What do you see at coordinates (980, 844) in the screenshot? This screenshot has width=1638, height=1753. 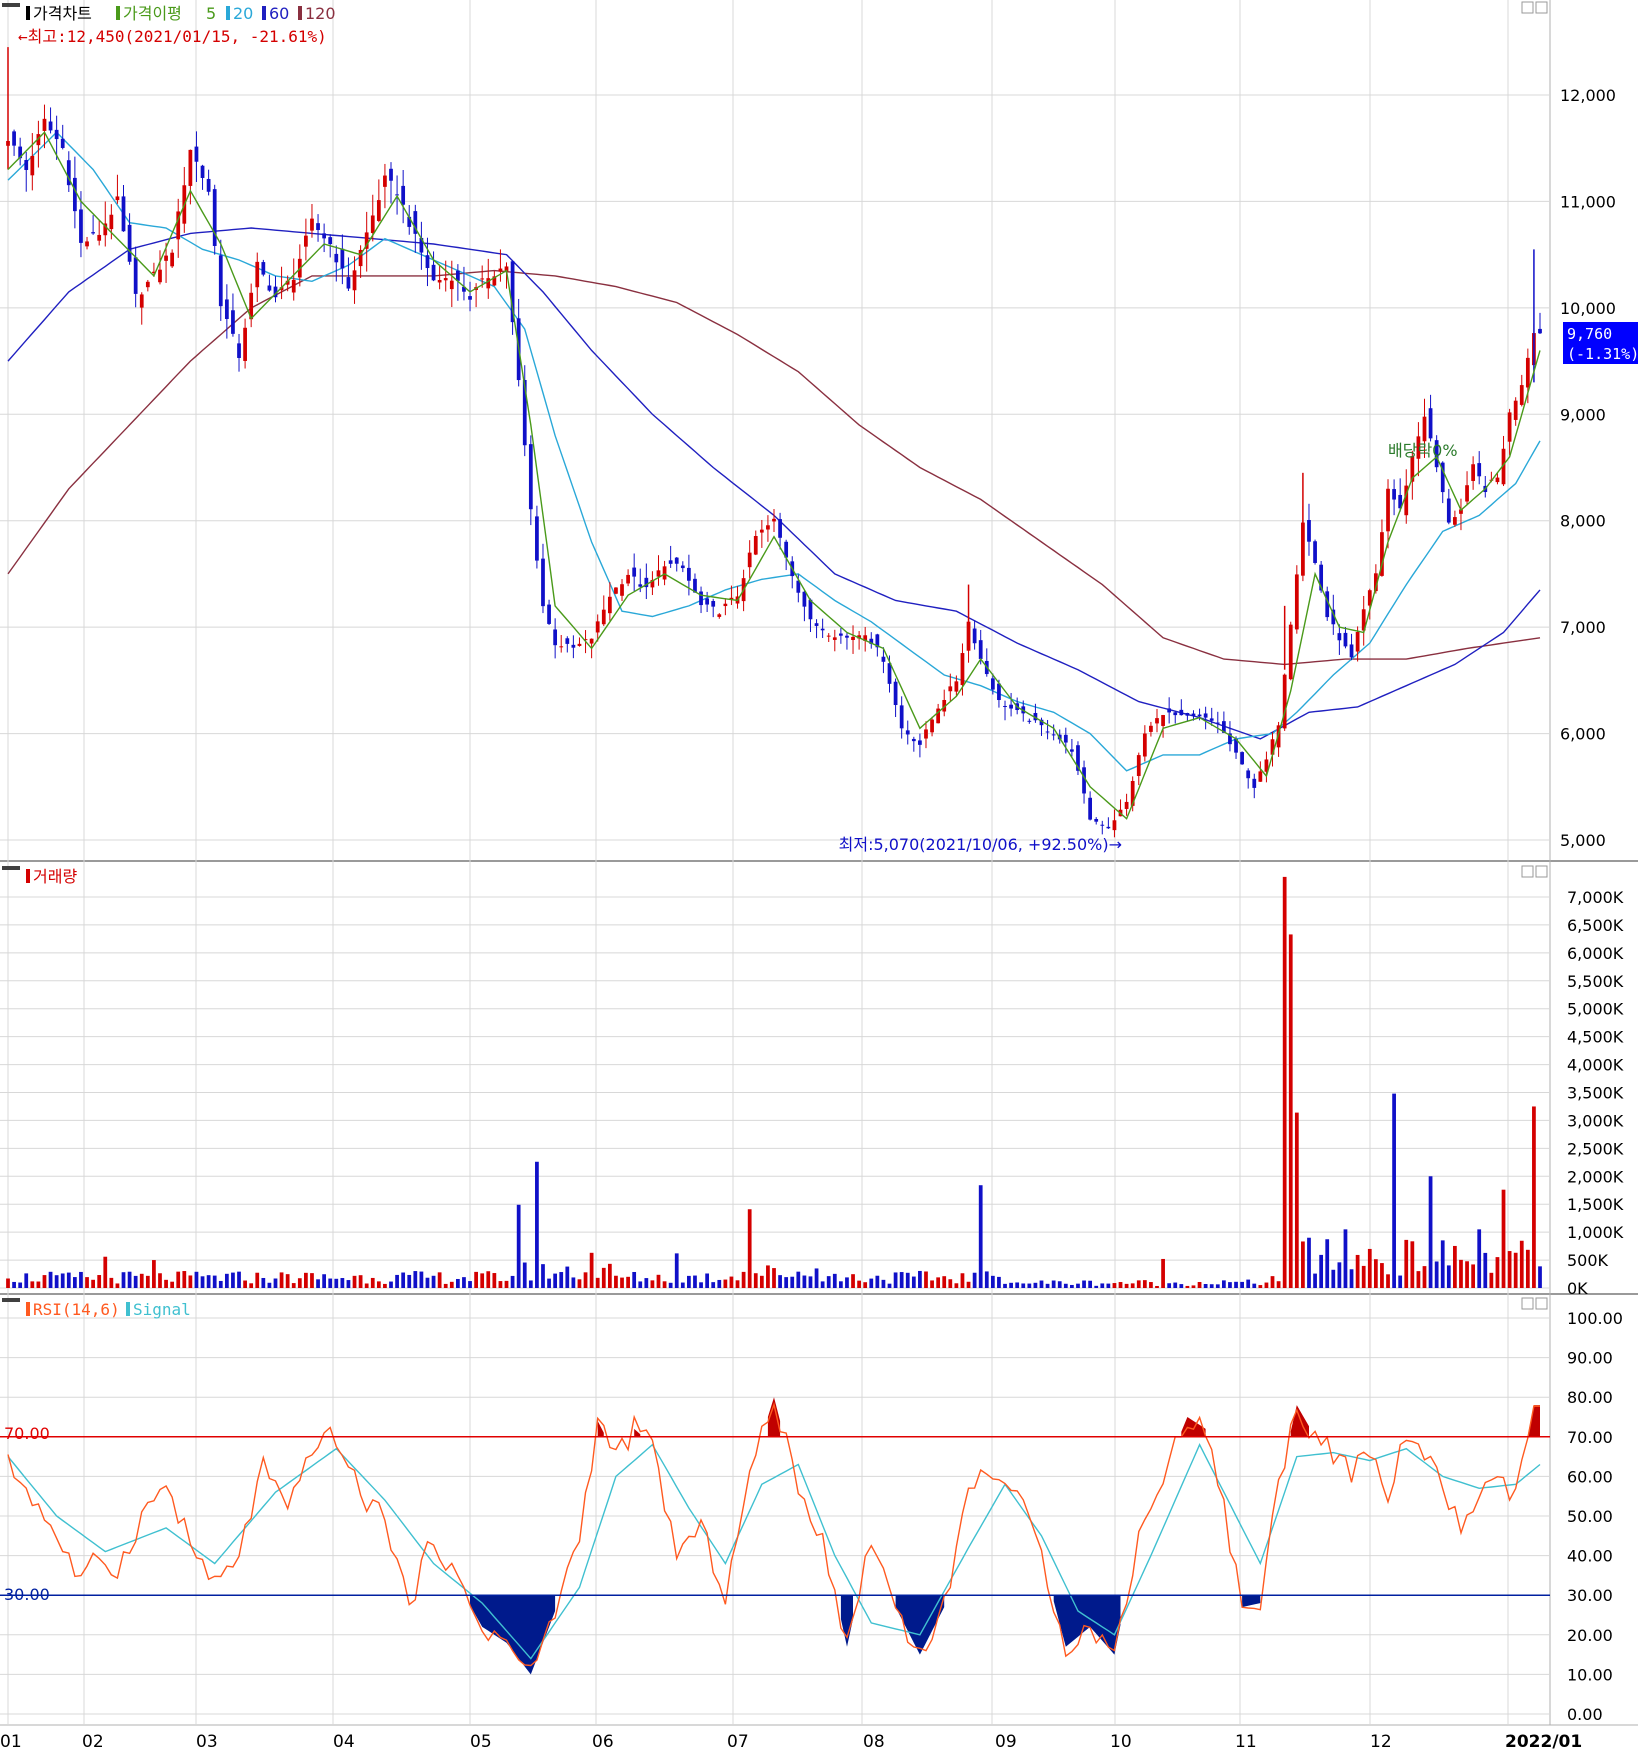 I see `low-price-note: 최저:5,070(2021/10/06, +92.50%)→` at bounding box center [980, 844].